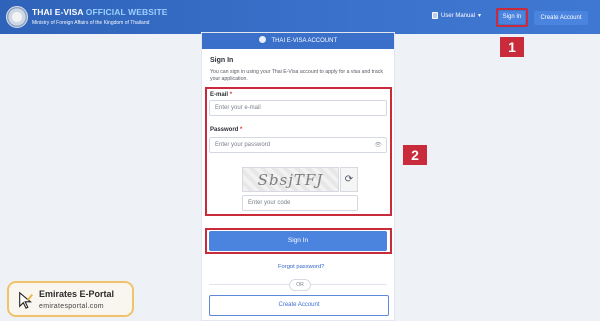 The width and height of the screenshot is (600, 321). What do you see at coordinates (222, 60) in the screenshot?
I see `card-section-title: Sign In` at bounding box center [222, 60].